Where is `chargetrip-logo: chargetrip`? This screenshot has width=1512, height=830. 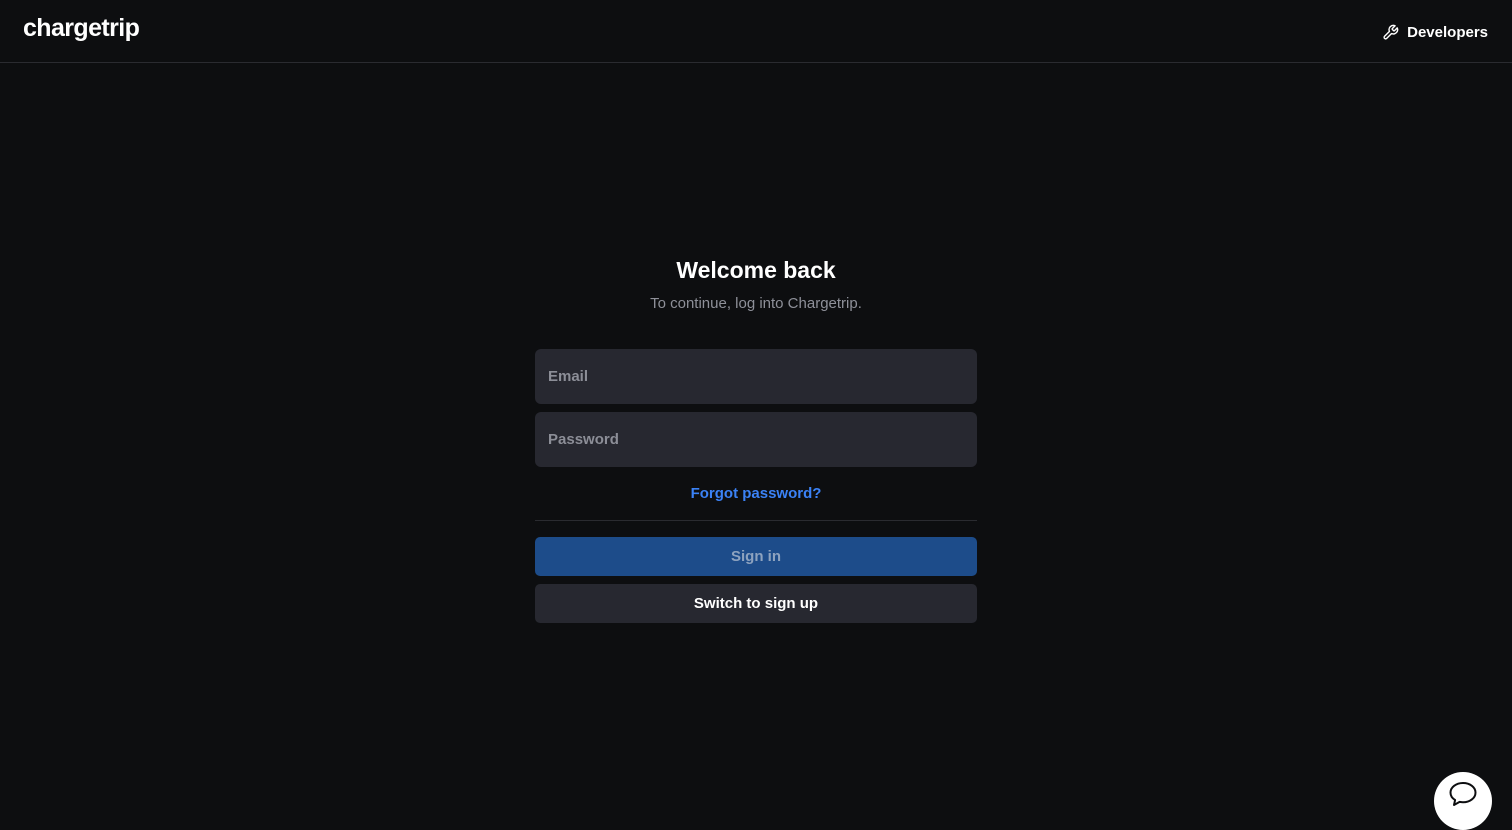 chargetrip-logo: chargetrip is located at coordinates (81, 28).